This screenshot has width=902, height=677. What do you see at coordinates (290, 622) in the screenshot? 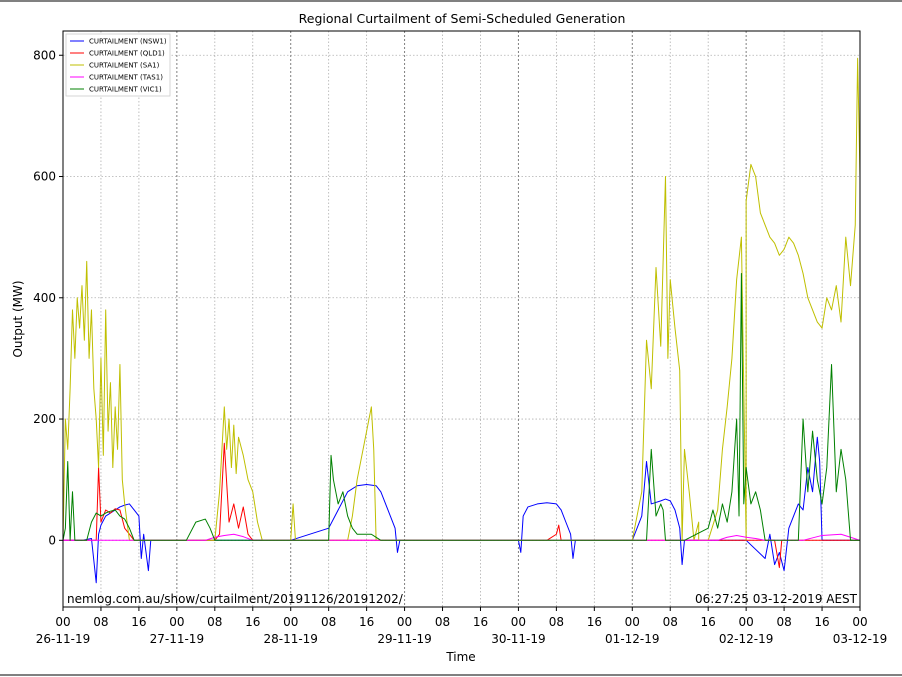
I see `x-tick-label-6: 00` at bounding box center [290, 622].